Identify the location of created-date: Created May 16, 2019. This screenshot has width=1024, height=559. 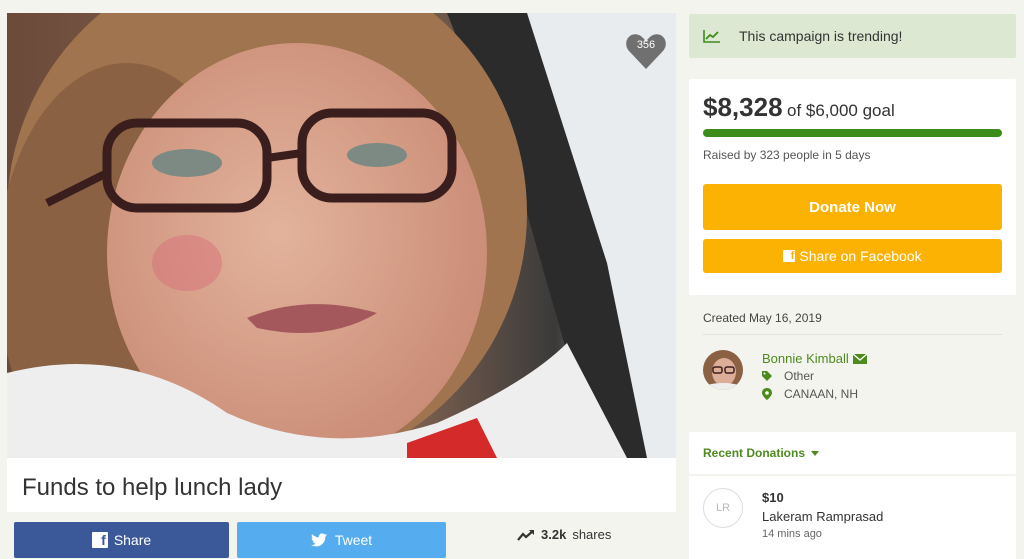
(762, 318).